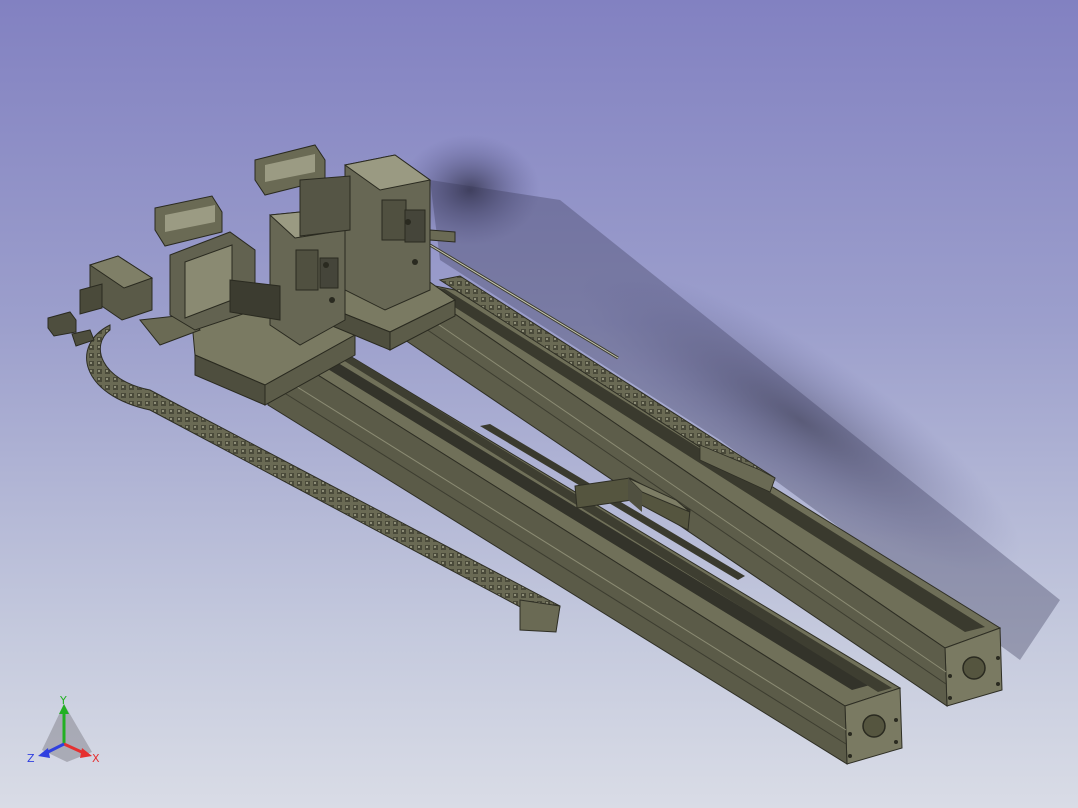 The width and height of the screenshot is (1078, 808). What do you see at coordinates (67, 732) in the screenshot?
I see `orientation-triad: Y X Z` at bounding box center [67, 732].